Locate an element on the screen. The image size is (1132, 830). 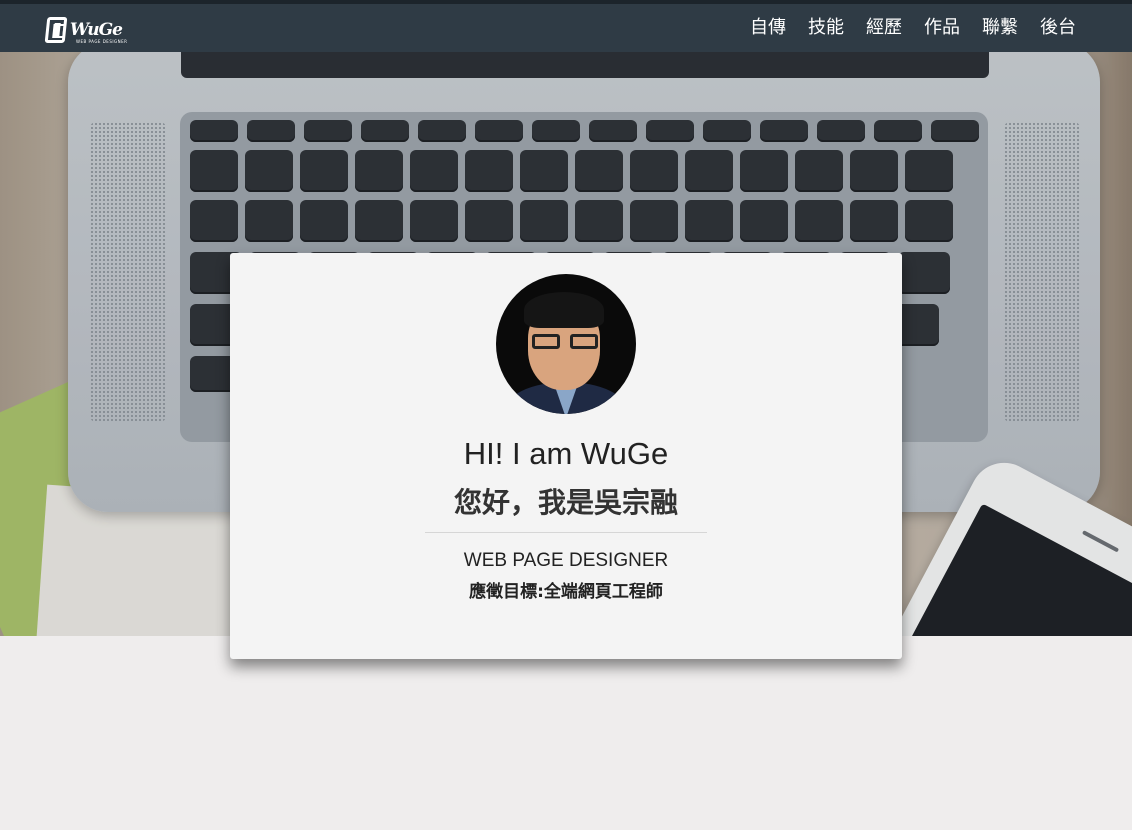
logo-text: WuGe is located at coordinates (96, 30).